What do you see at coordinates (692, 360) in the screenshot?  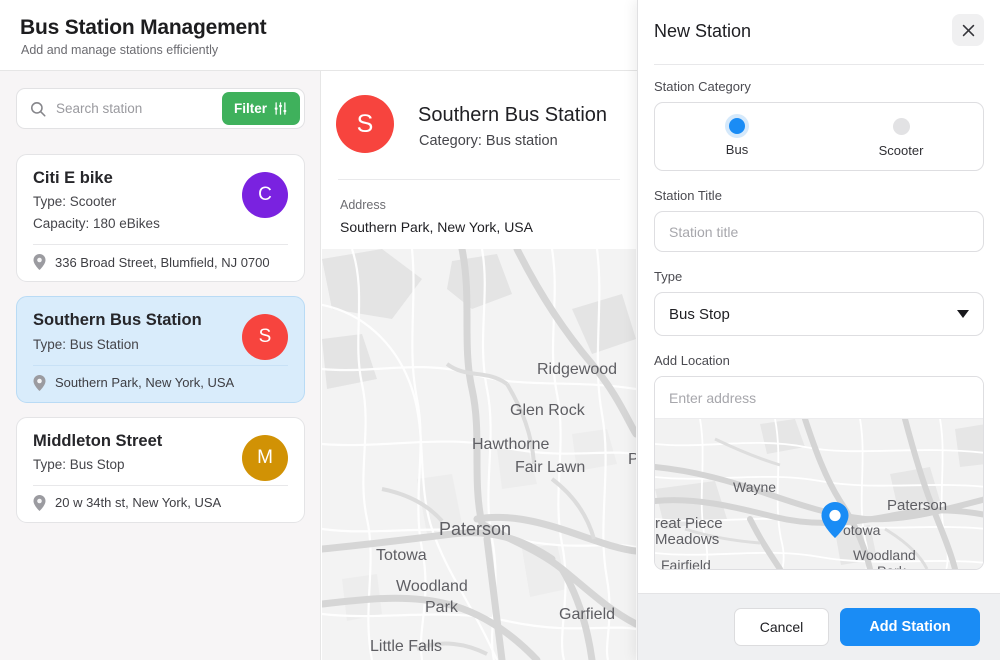 I see `add-location-label: Add Location` at bounding box center [692, 360].